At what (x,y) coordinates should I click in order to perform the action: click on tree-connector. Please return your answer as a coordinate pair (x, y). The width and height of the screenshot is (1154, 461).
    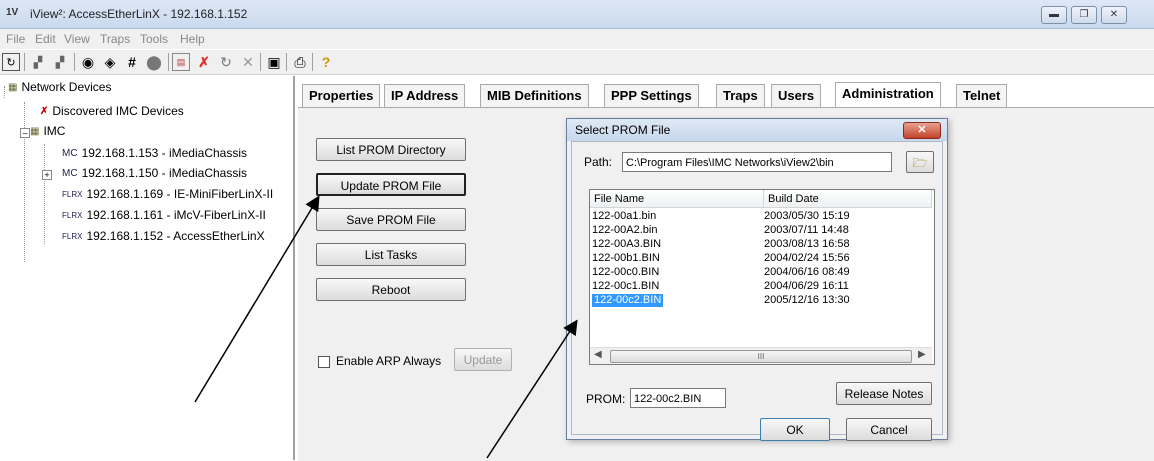
    Looking at the image, I should click on (24, 182).